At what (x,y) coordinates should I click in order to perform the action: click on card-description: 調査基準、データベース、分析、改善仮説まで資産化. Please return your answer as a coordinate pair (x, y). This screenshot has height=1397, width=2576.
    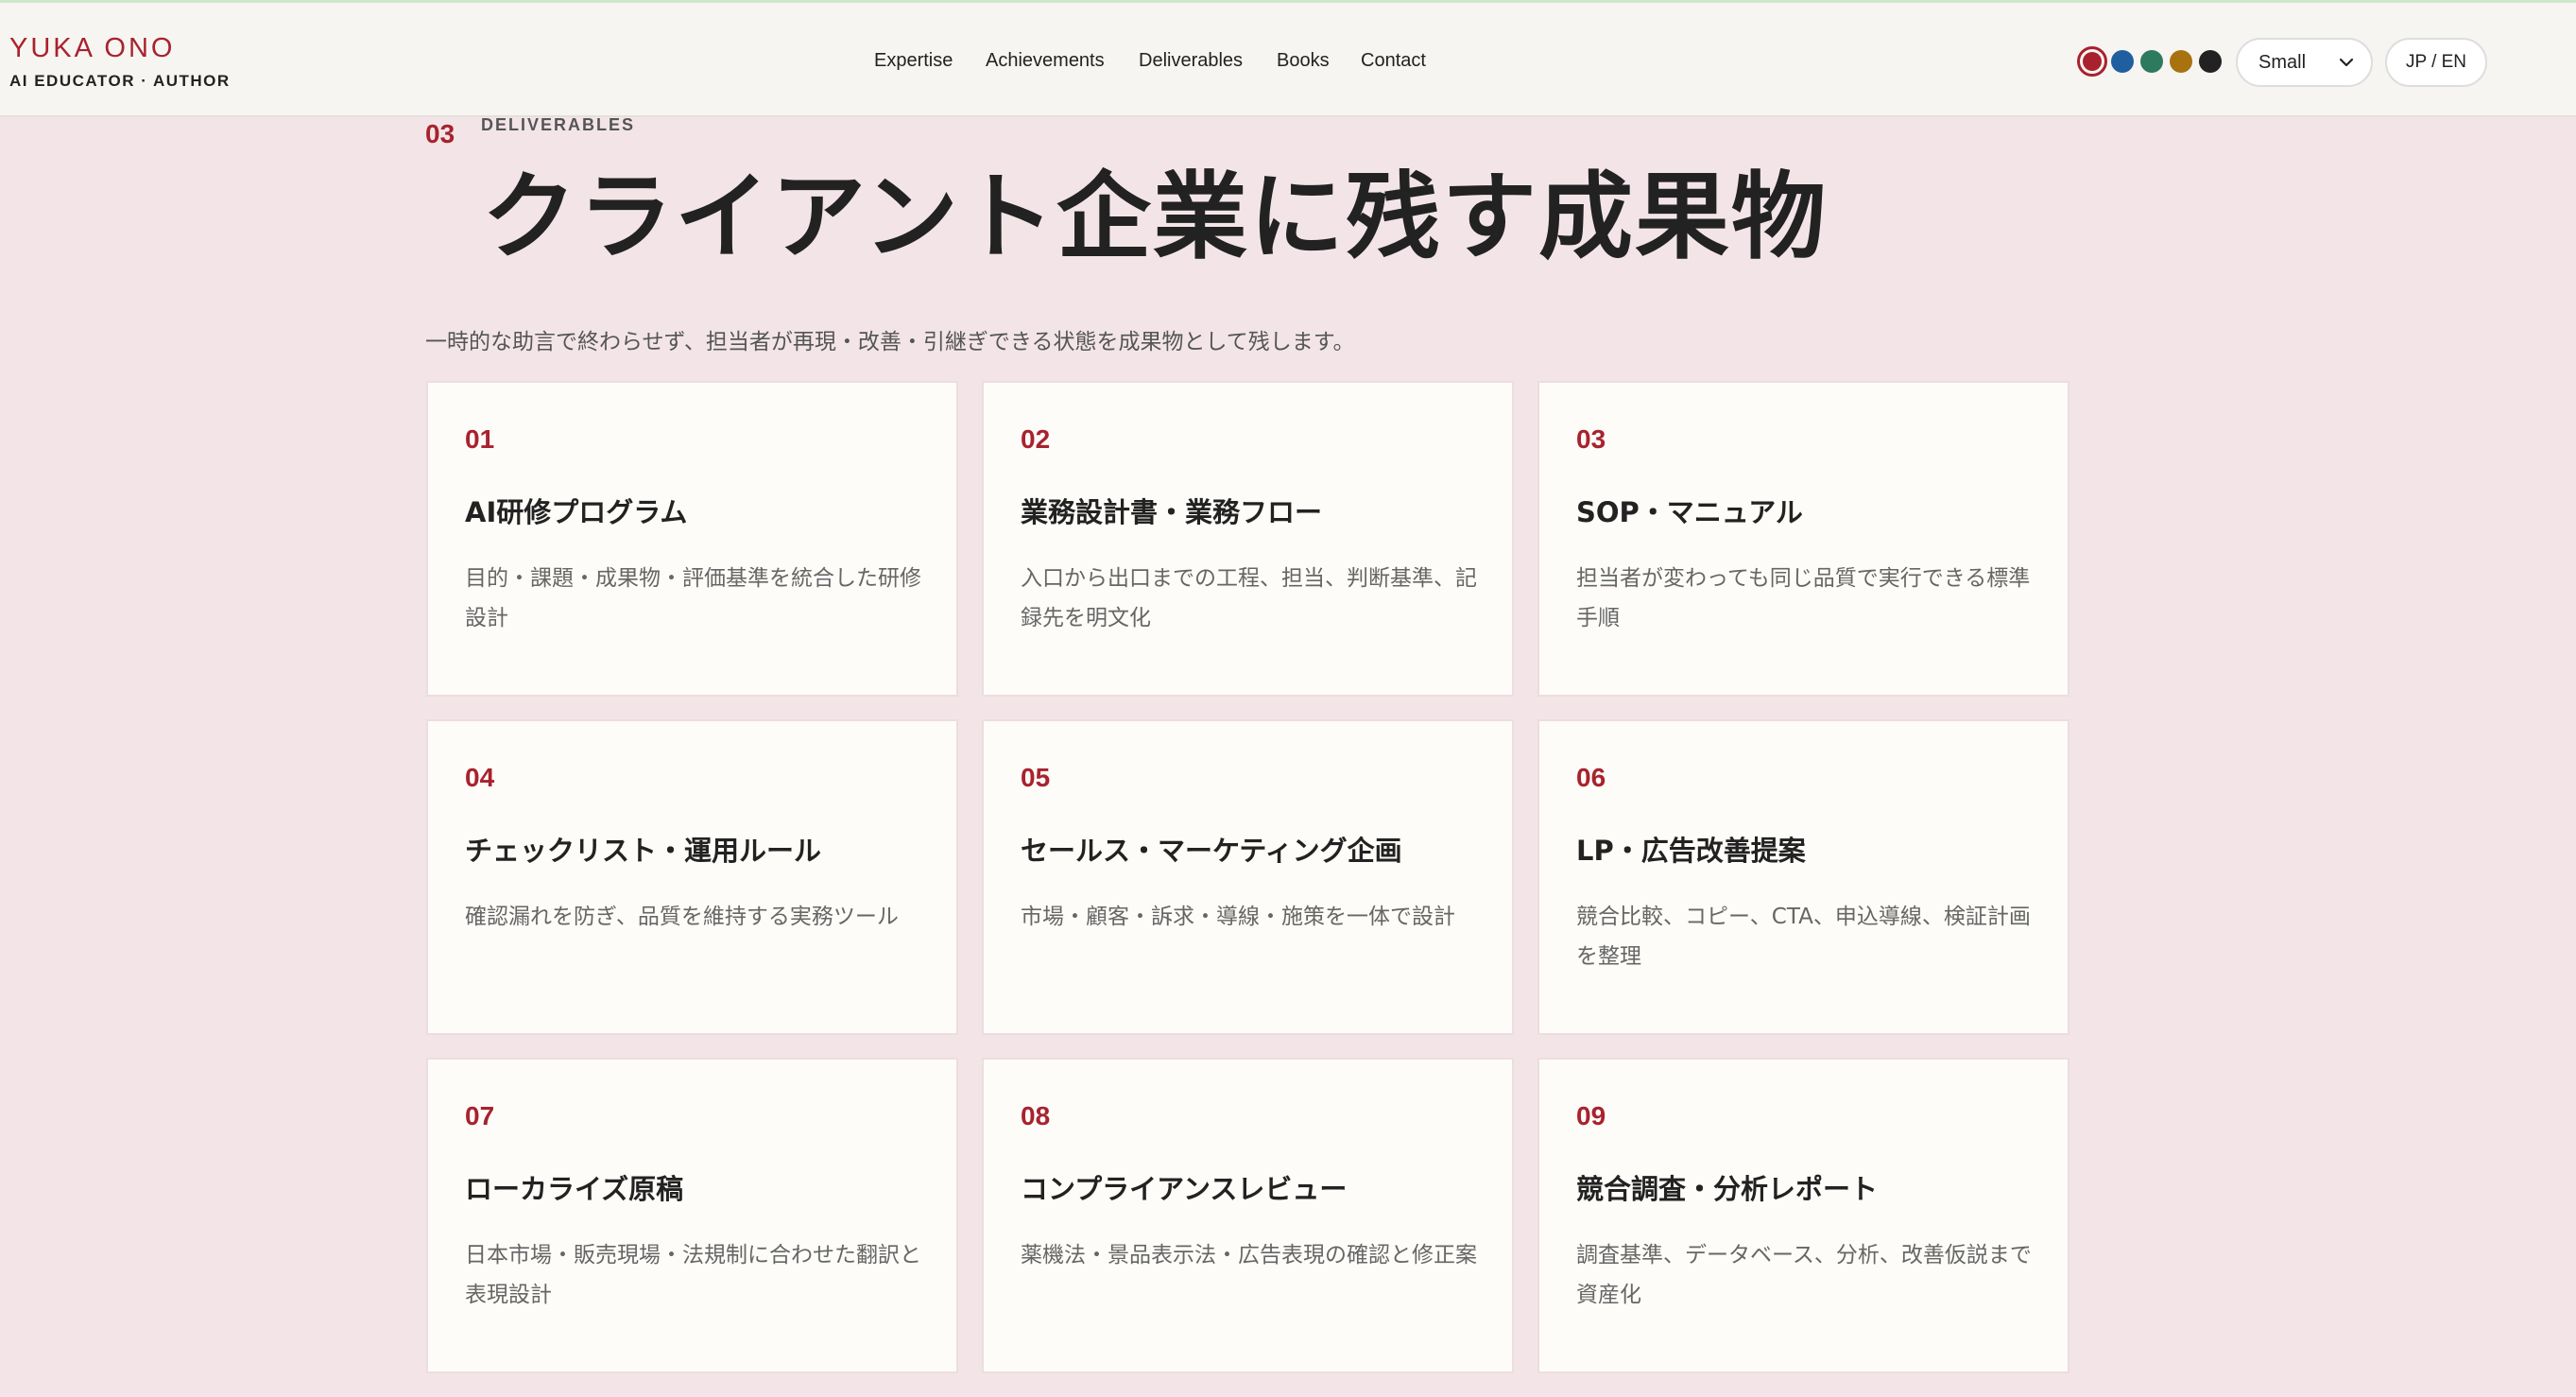
    Looking at the image, I should click on (1804, 1275).